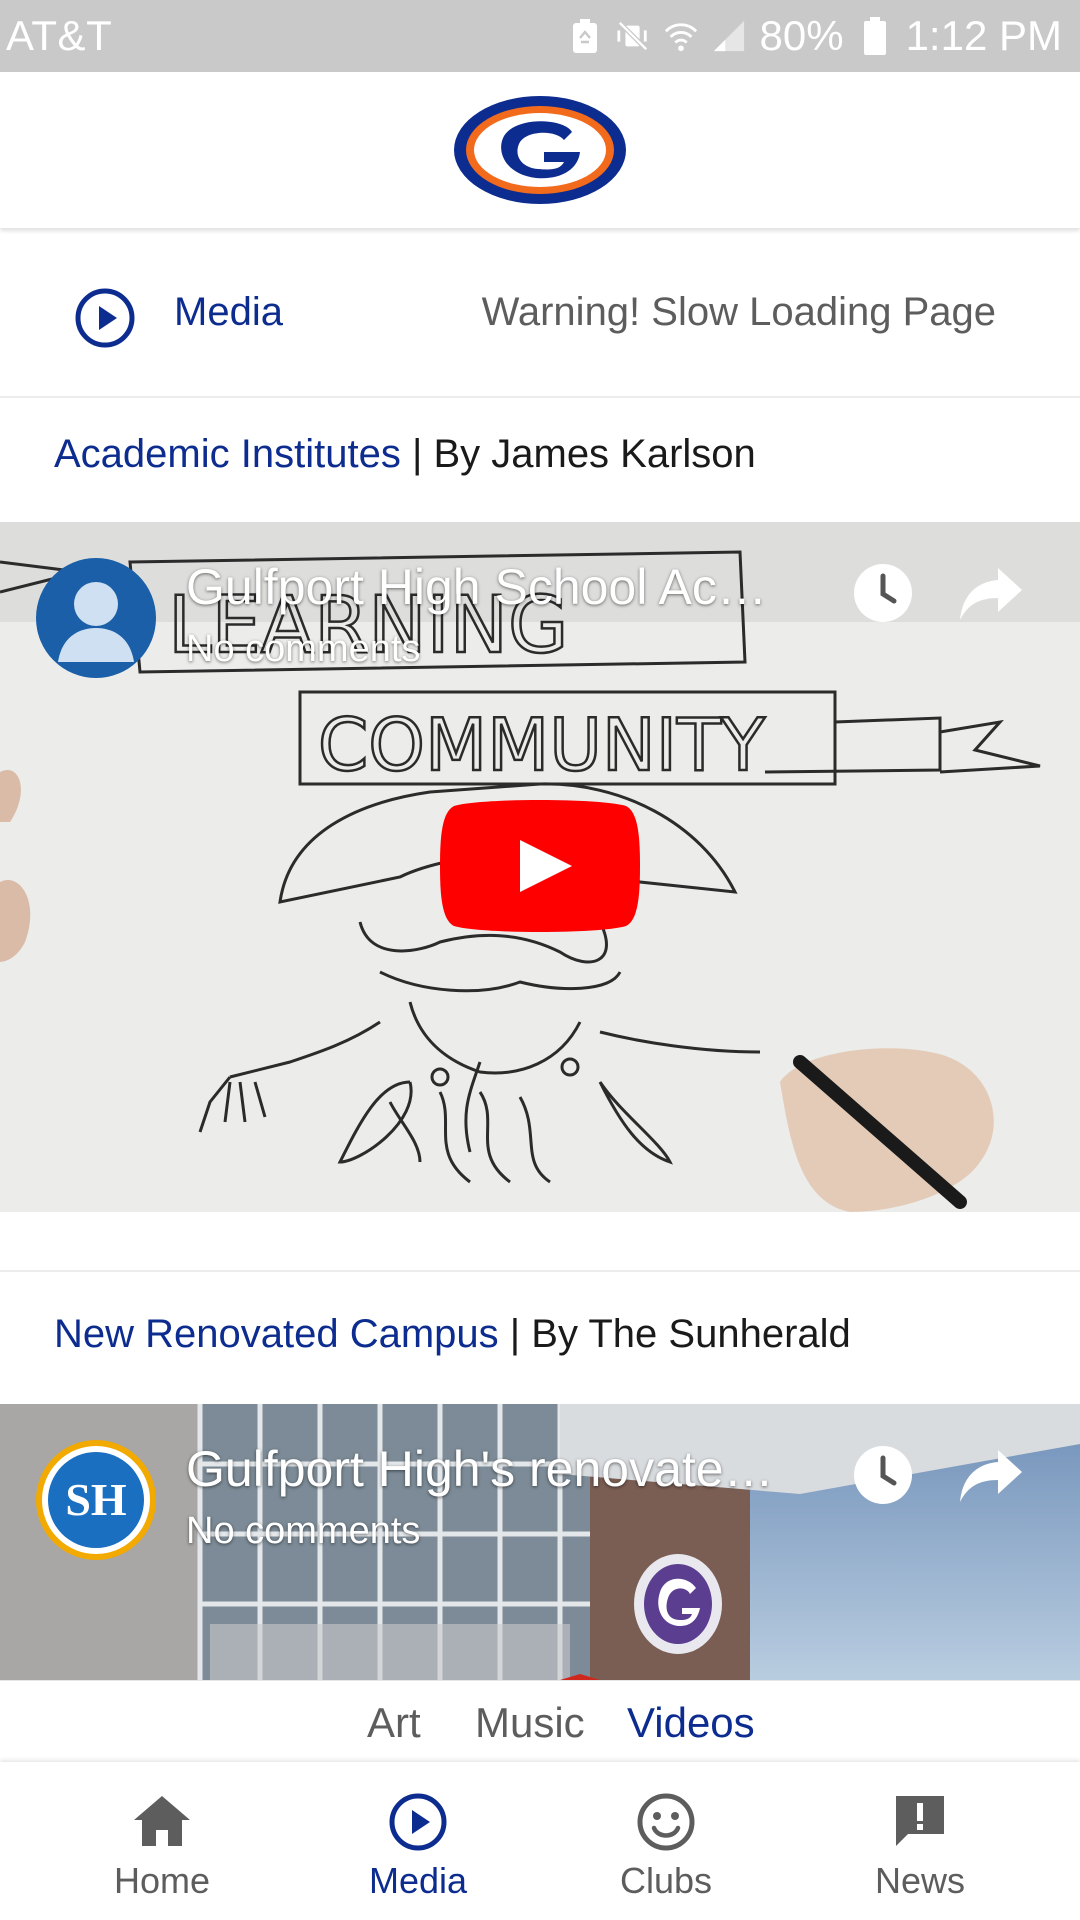  What do you see at coordinates (666, 1822) in the screenshot?
I see `smiley-icon` at bounding box center [666, 1822].